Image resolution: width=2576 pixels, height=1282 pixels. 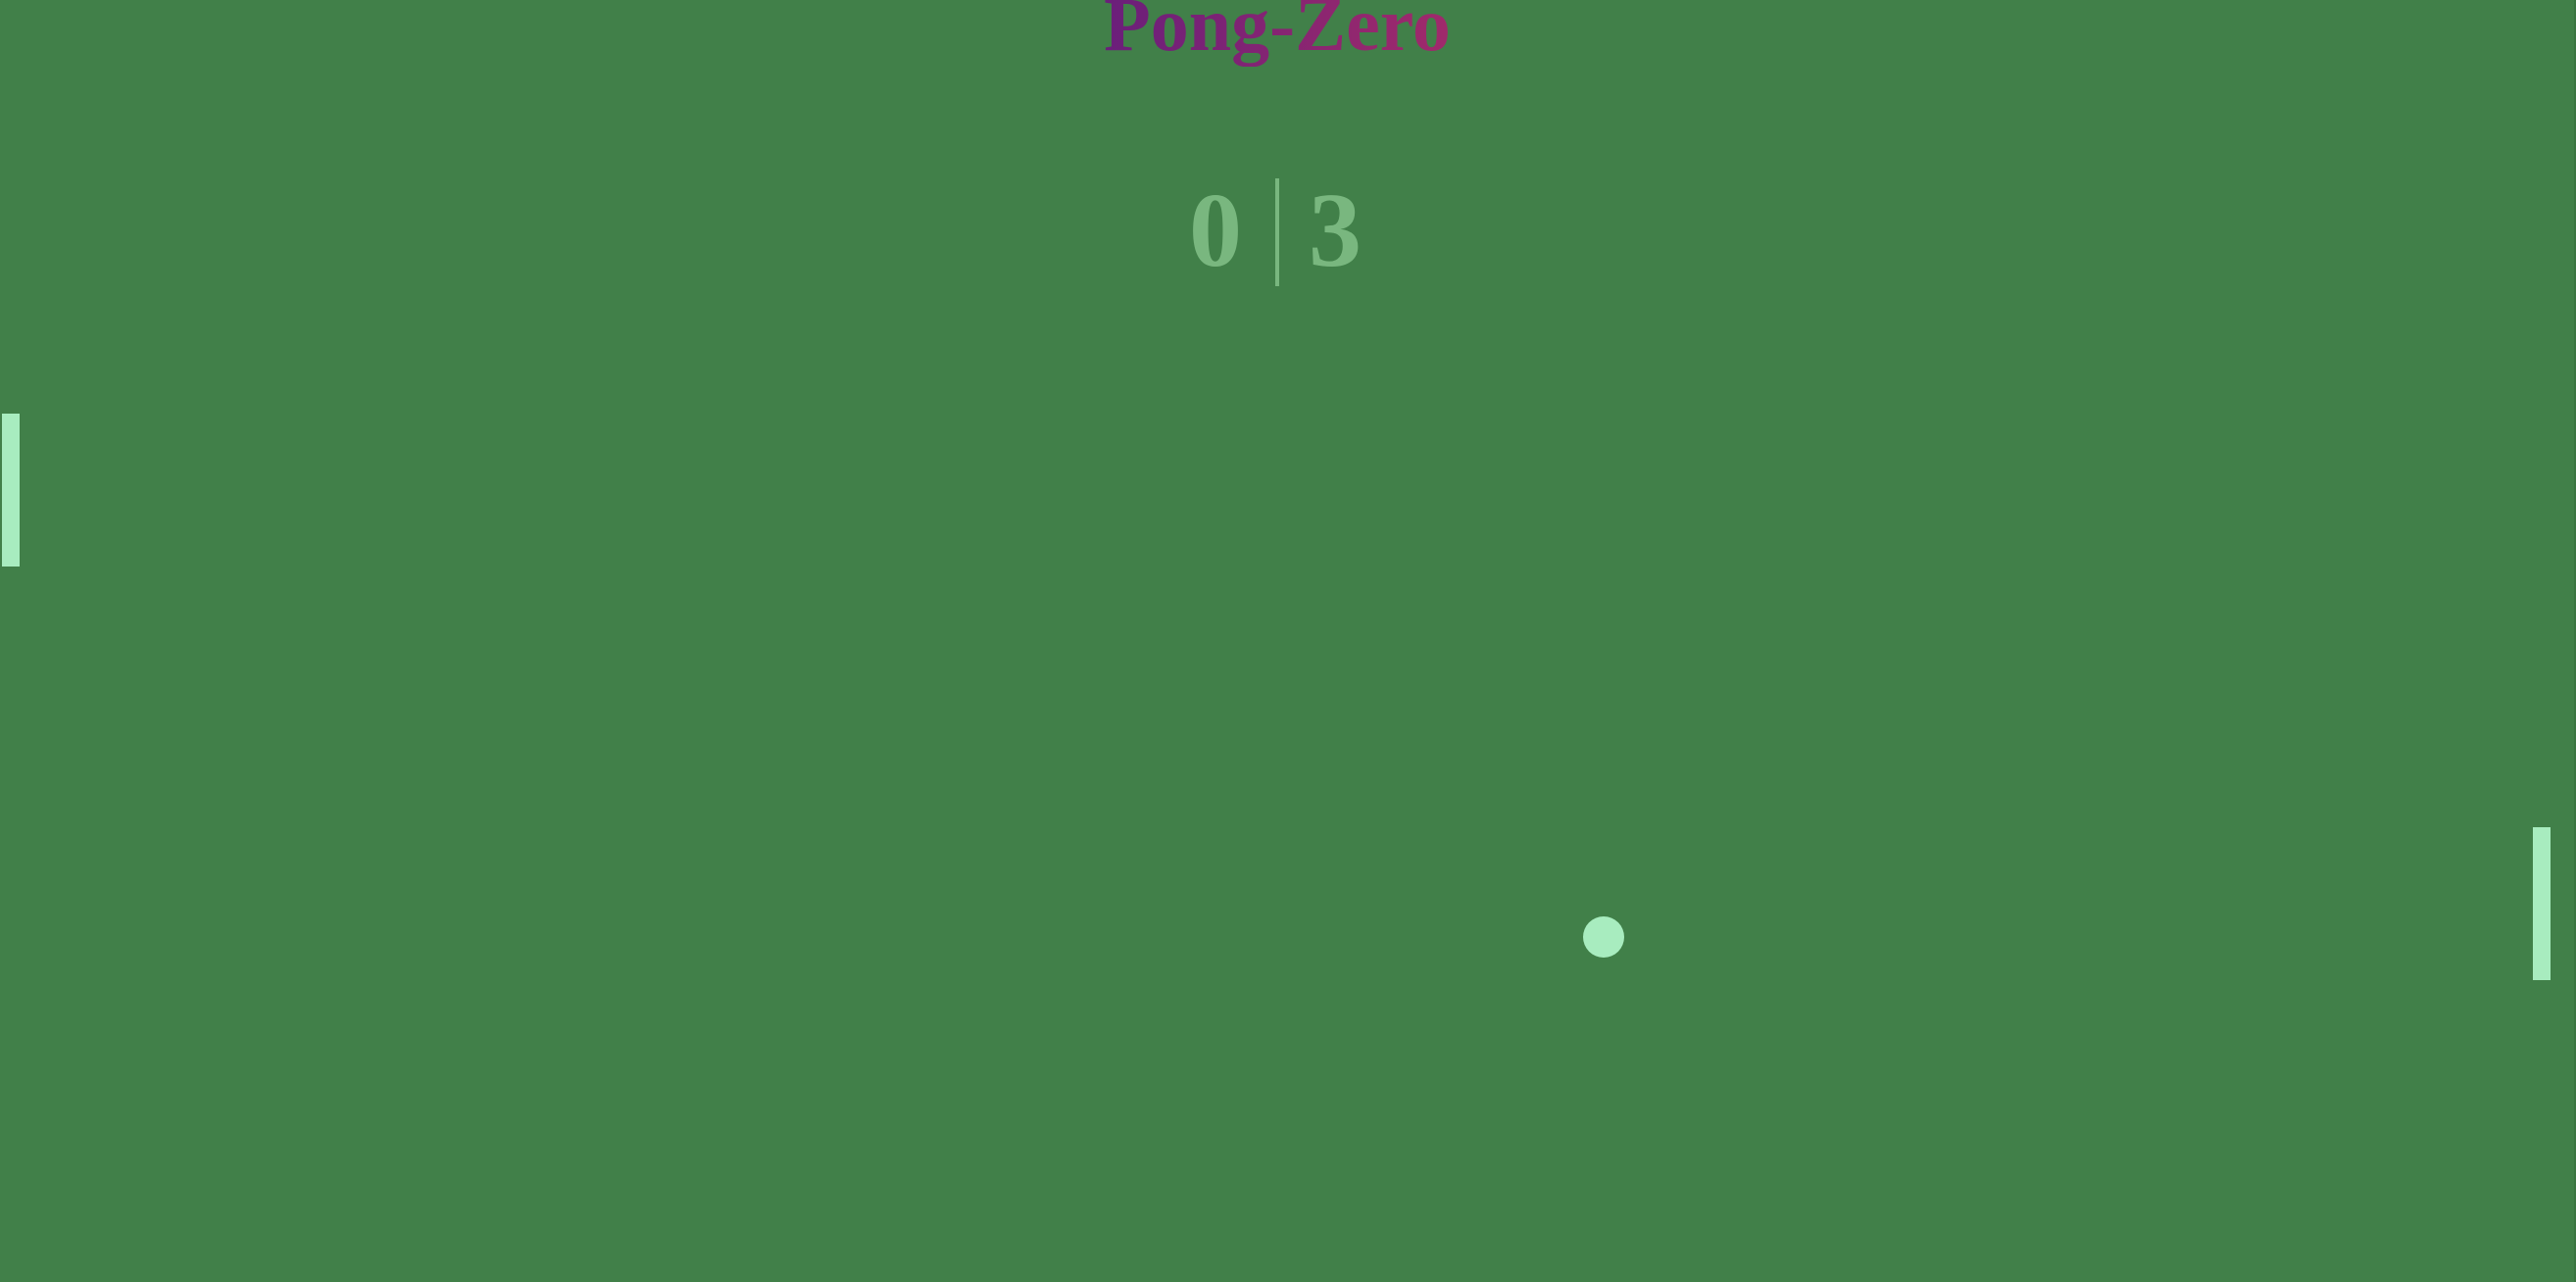 I want to click on right-paddle, so click(x=2542, y=903).